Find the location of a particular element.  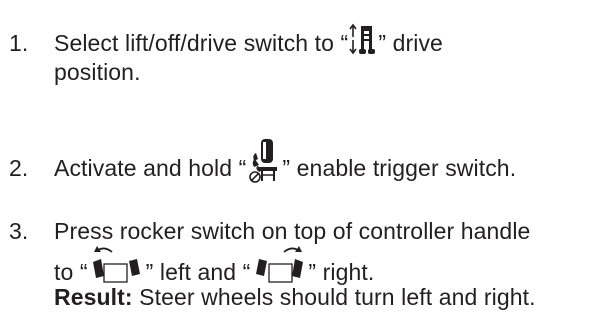

steer-left-icon is located at coordinates (117, 266).